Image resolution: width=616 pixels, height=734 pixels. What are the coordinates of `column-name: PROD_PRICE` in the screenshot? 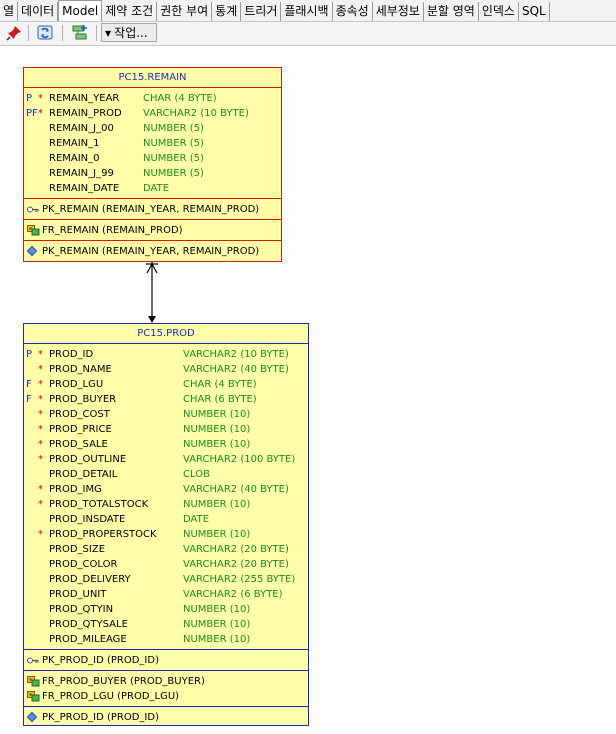 It's located at (80, 429).